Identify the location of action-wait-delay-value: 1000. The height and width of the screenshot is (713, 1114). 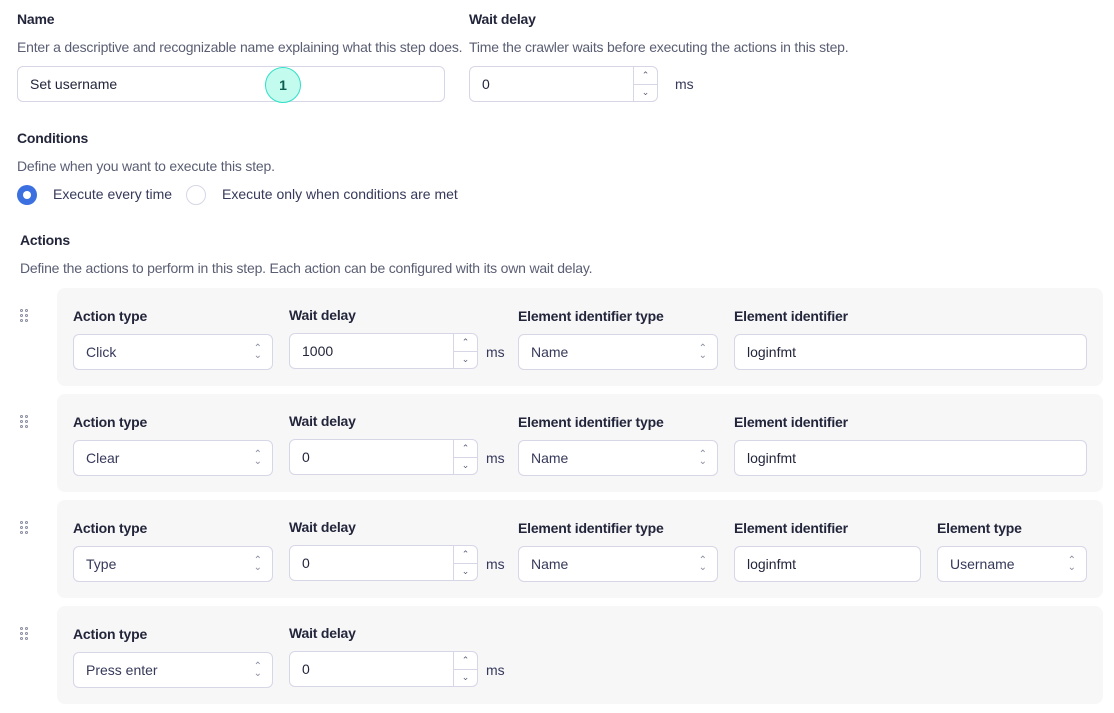
(318, 351).